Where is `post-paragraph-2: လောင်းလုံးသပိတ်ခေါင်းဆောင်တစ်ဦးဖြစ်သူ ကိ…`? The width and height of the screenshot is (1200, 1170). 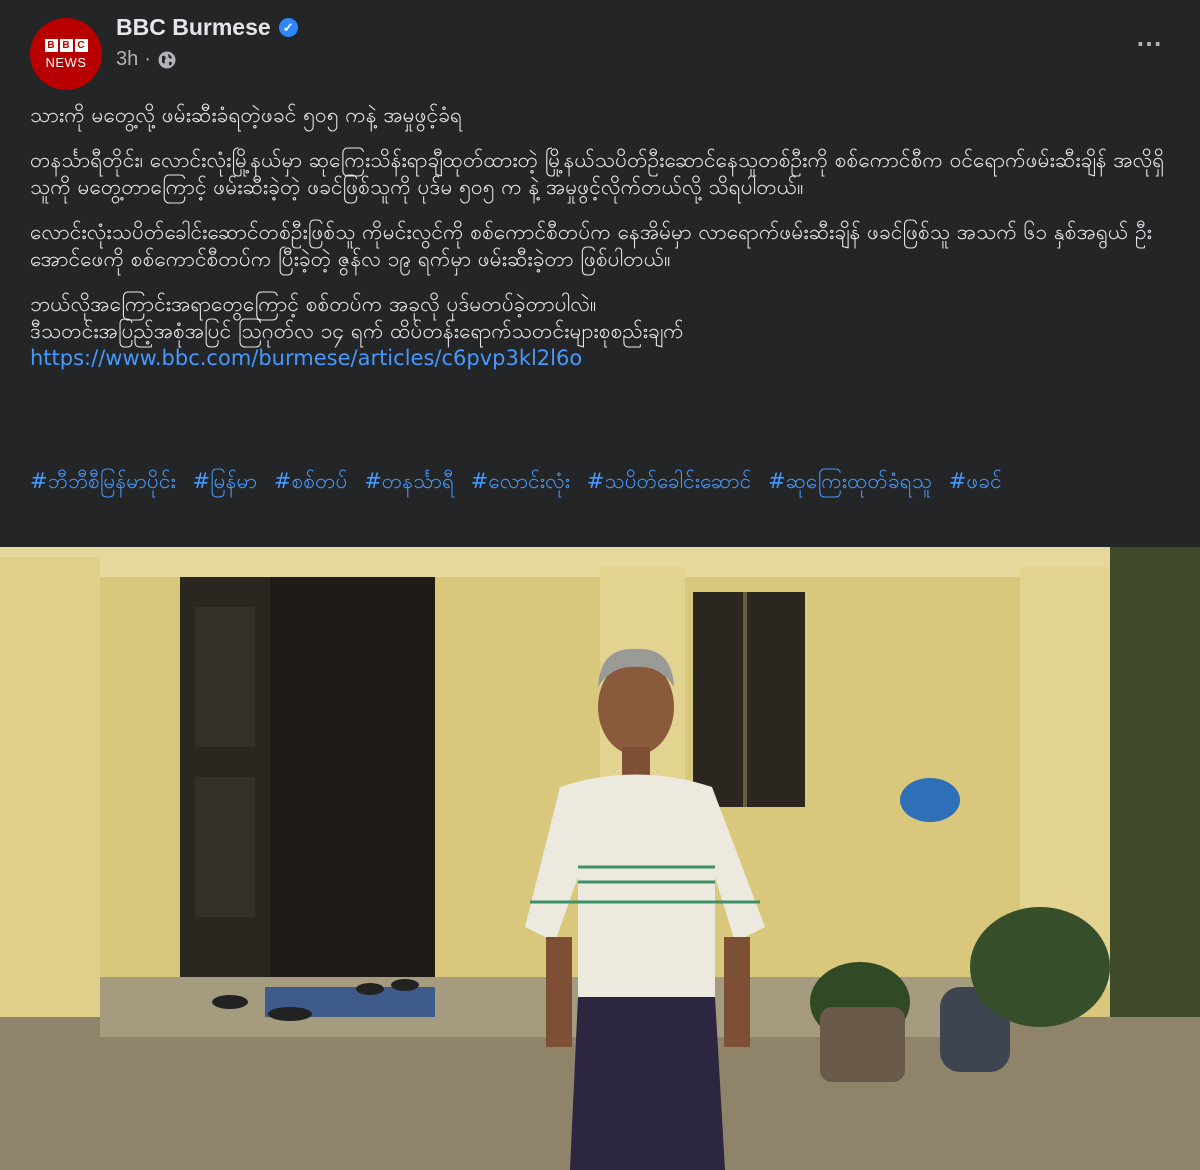
post-paragraph-2: လောင်းလုံးသပိတ်ခေါင်းဆောင်တစ်ဦးဖြစ်သူ ကိ… is located at coordinates (591, 245).